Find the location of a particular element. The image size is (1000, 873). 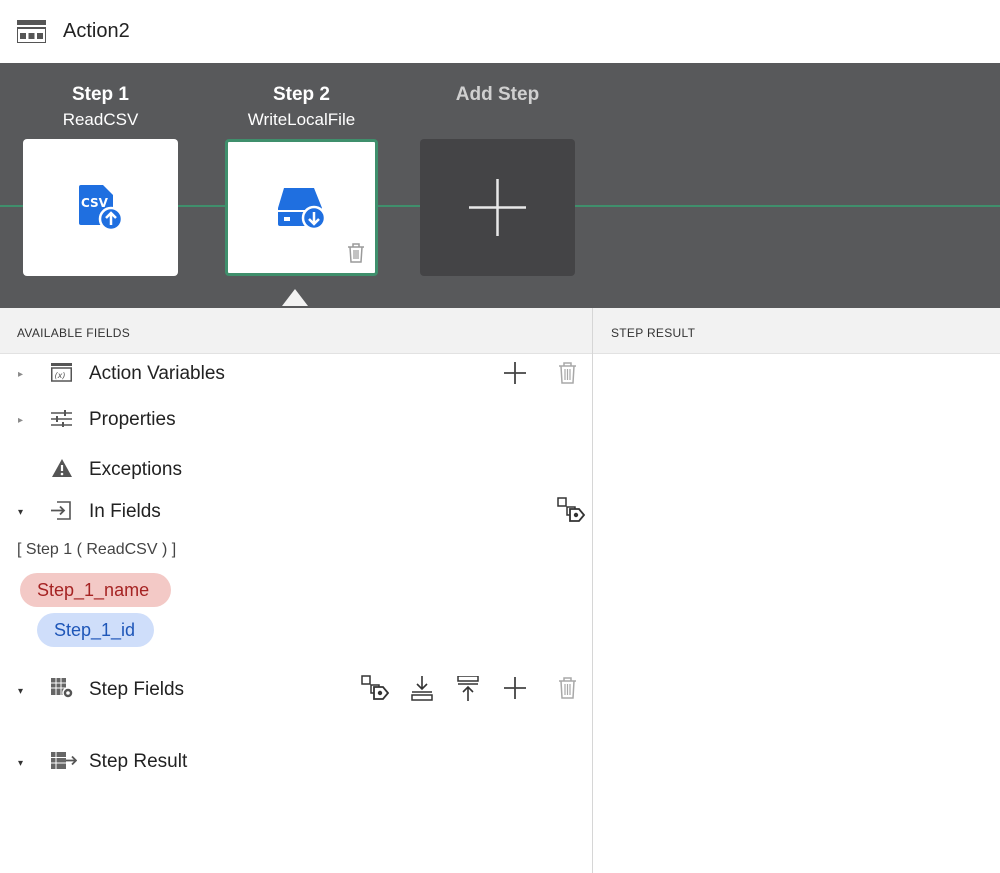

exceptions-label: Exceptions is located at coordinates (135, 469).